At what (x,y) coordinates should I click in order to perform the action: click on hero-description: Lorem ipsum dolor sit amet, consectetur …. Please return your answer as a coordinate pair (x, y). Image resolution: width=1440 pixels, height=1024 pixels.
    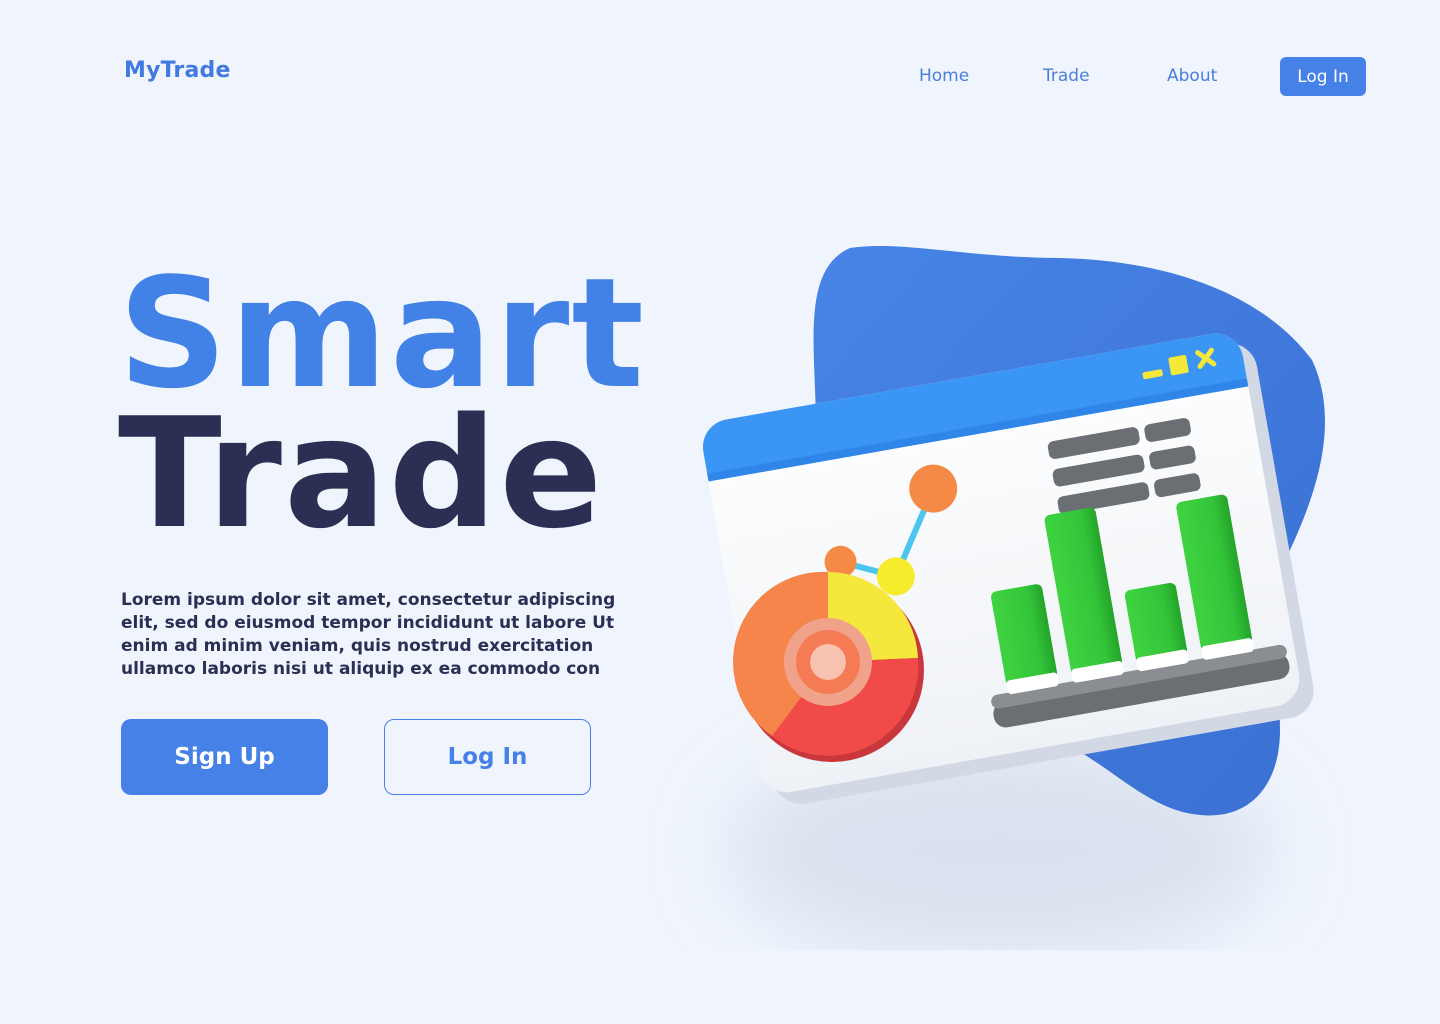
    Looking at the image, I should click on (368, 634).